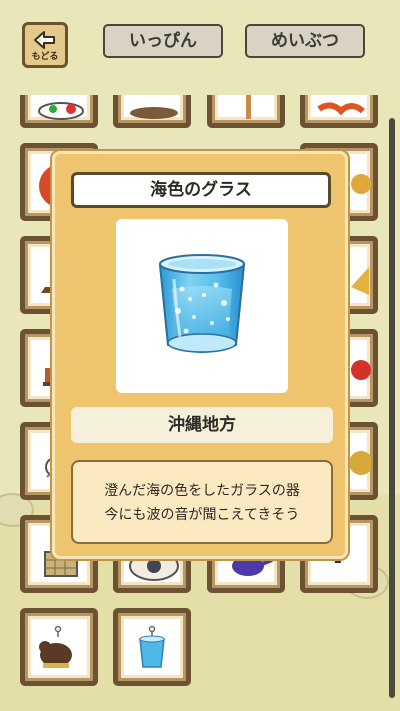  I want to click on back-button: もどる, so click(45, 45).